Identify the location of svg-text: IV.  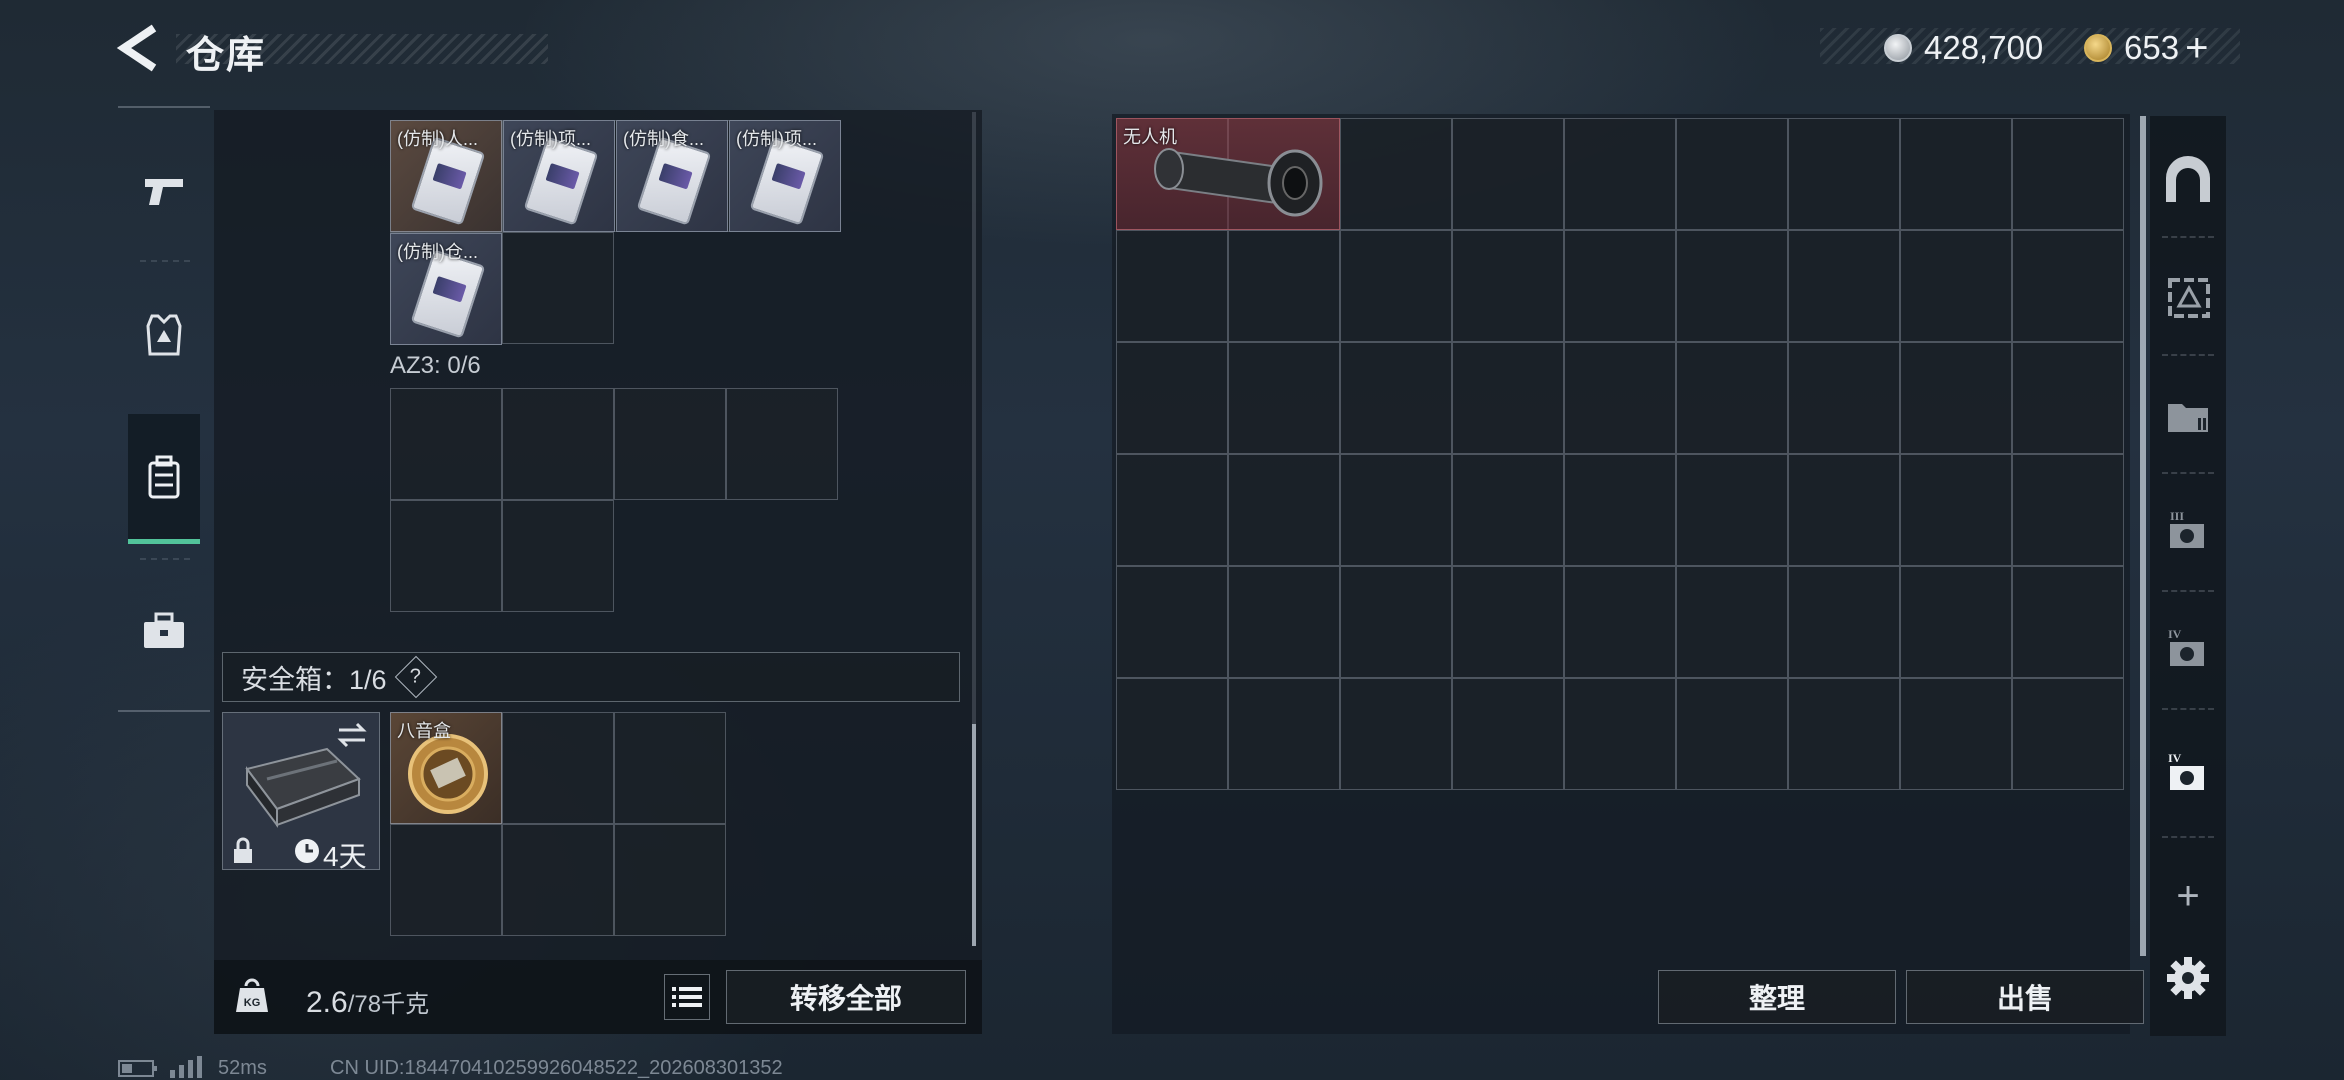
(2175, 758).